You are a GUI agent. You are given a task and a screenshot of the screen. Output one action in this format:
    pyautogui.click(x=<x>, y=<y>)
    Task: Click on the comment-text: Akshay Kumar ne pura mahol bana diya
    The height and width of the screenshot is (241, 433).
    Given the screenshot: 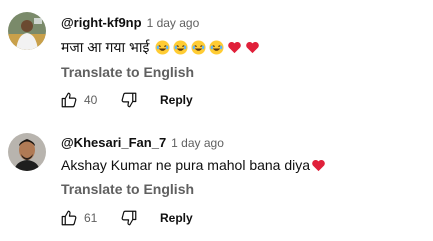 What is the action you would take?
    pyautogui.click(x=193, y=165)
    